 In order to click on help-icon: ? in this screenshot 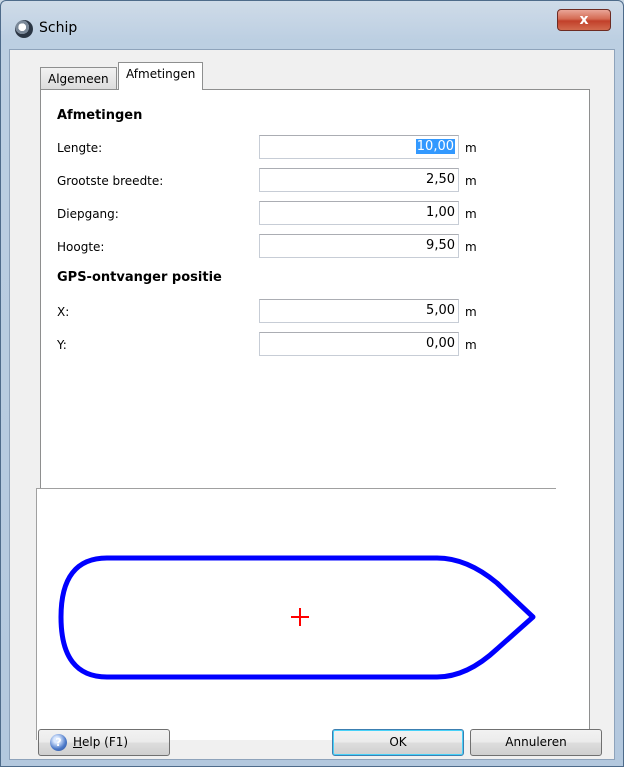, I will do `click(58, 742)`.